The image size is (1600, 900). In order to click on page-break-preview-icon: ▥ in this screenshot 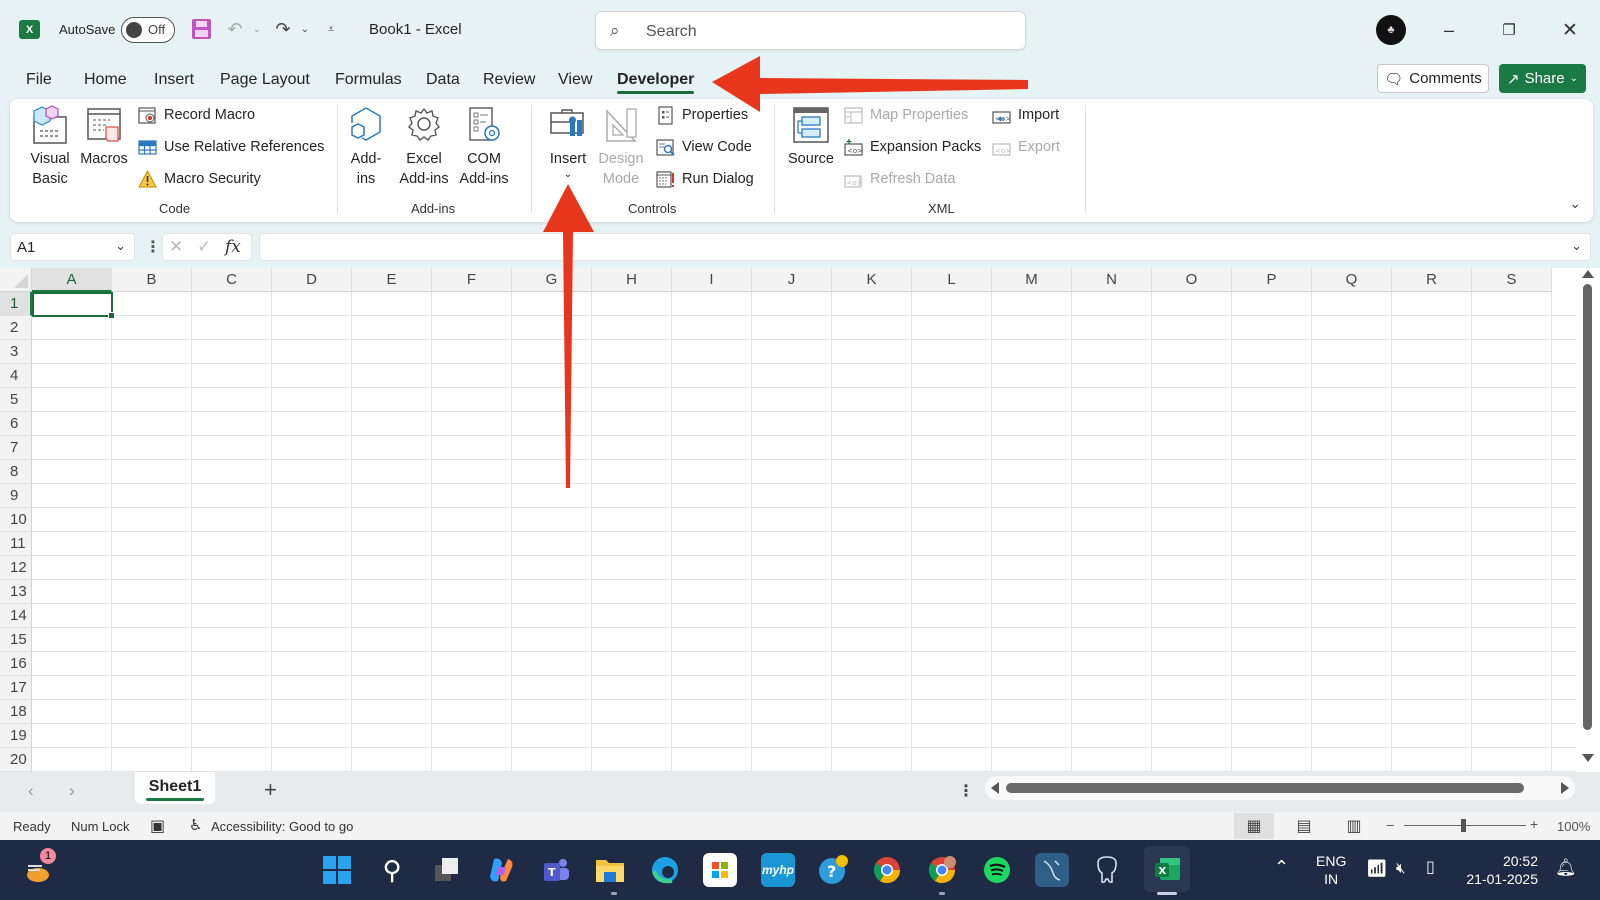, I will do `click(1354, 826)`.